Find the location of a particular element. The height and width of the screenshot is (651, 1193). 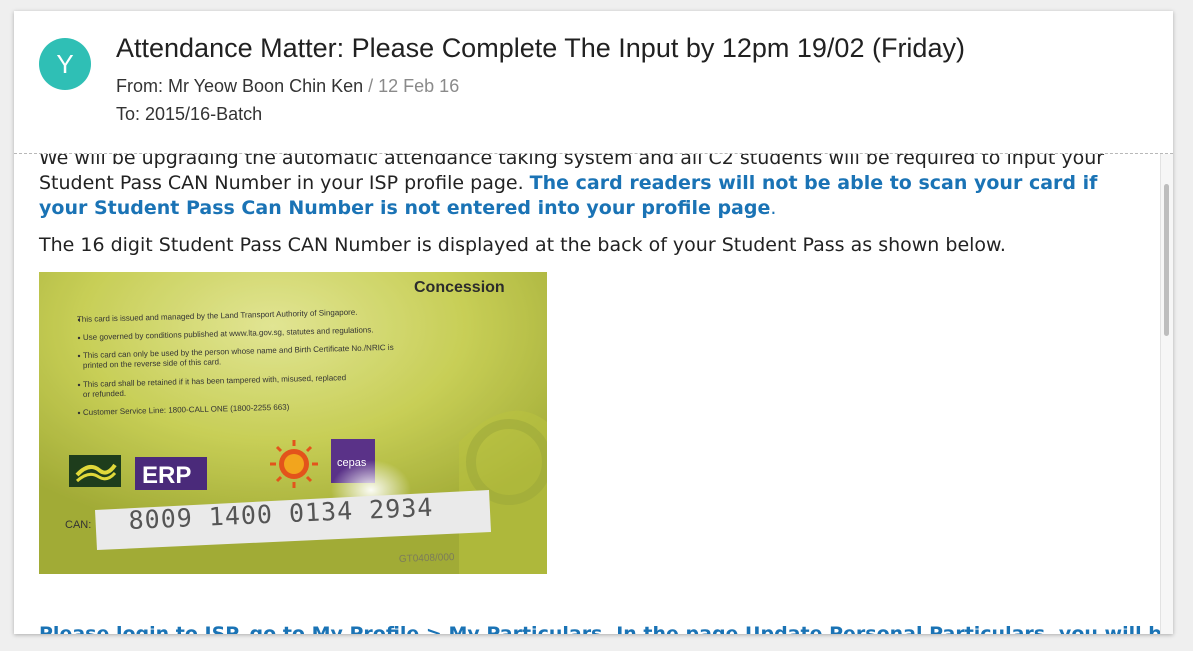

email-date: / 12 Feb 16 is located at coordinates (411, 86).